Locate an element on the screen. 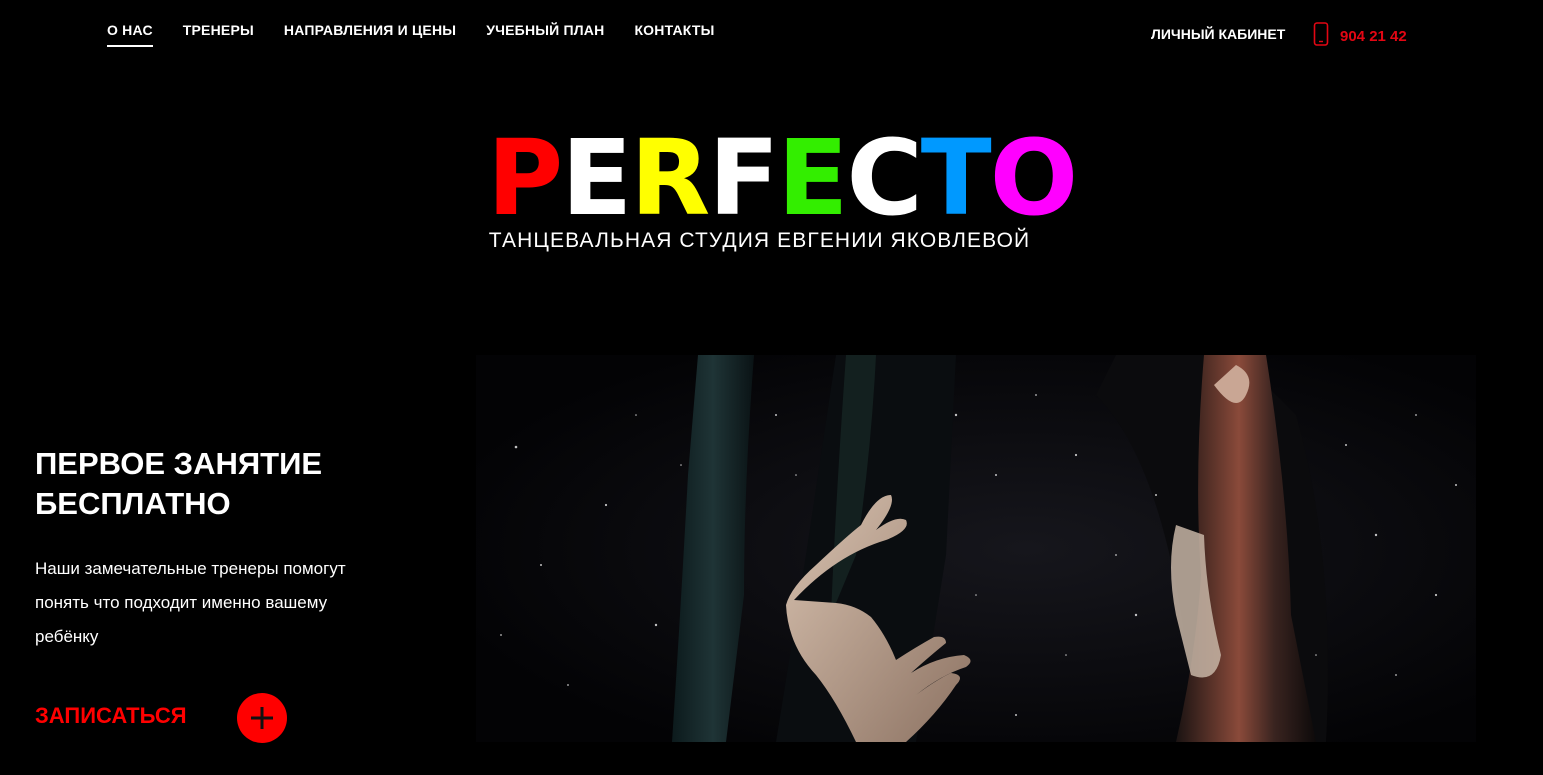  logo-letter: C is located at coordinates (884, 178).